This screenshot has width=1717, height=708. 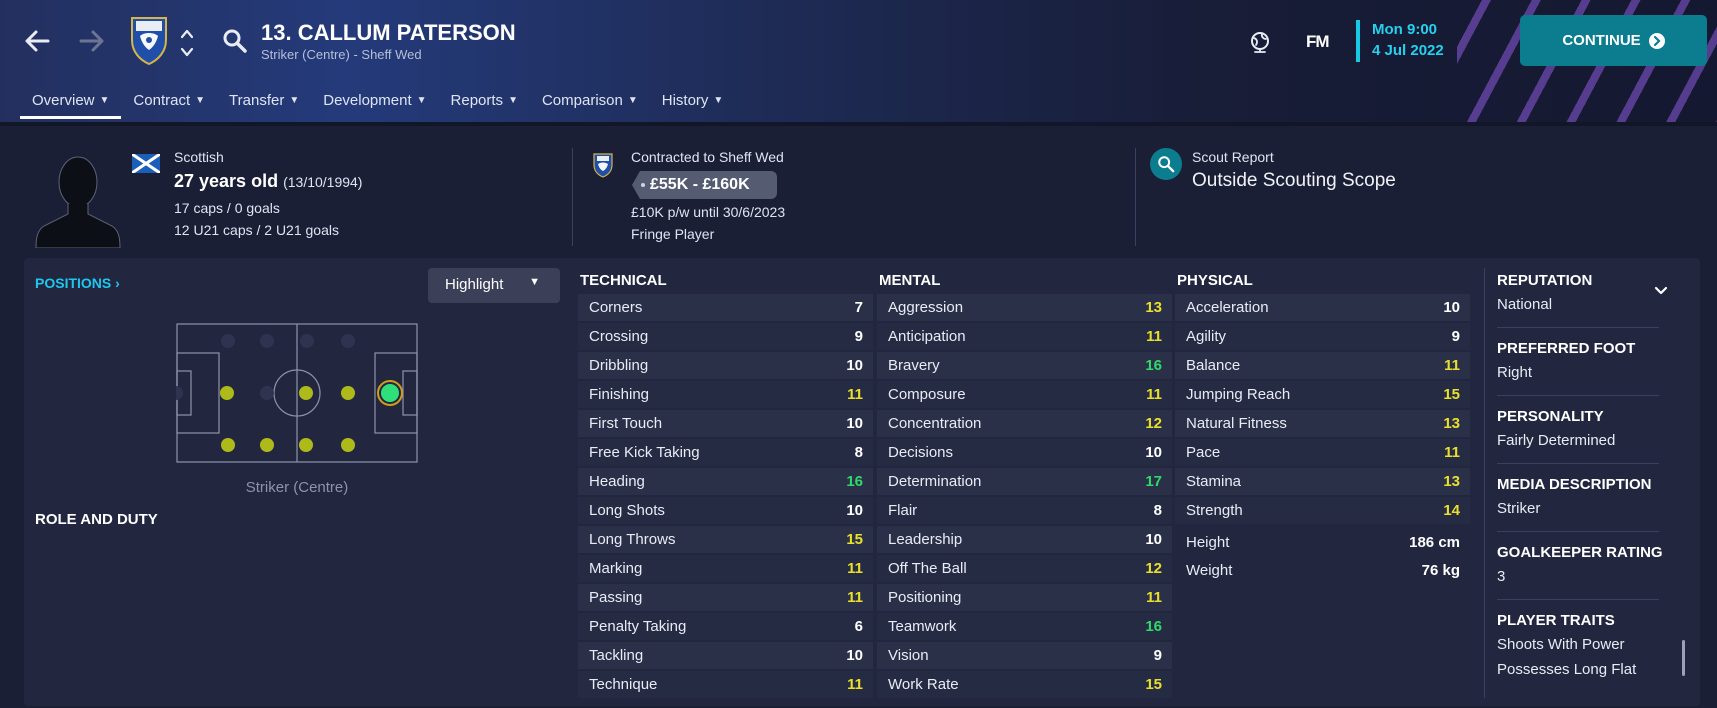 I want to click on fm-logo: FM, so click(x=1318, y=42).